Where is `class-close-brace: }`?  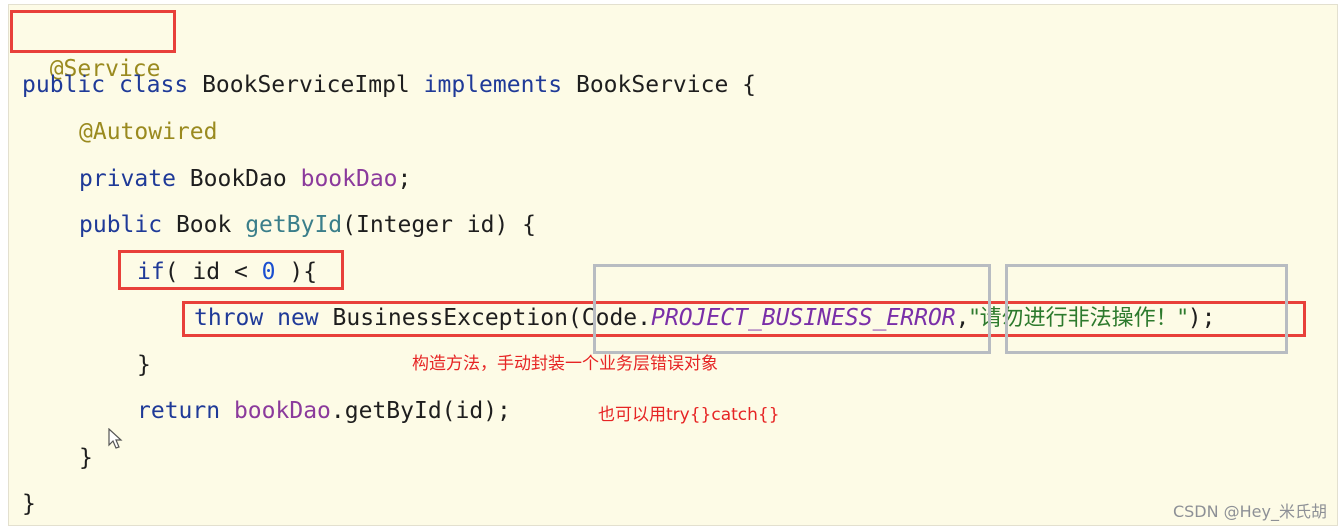 class-close-brace: } is located at coordinates (29, 504).